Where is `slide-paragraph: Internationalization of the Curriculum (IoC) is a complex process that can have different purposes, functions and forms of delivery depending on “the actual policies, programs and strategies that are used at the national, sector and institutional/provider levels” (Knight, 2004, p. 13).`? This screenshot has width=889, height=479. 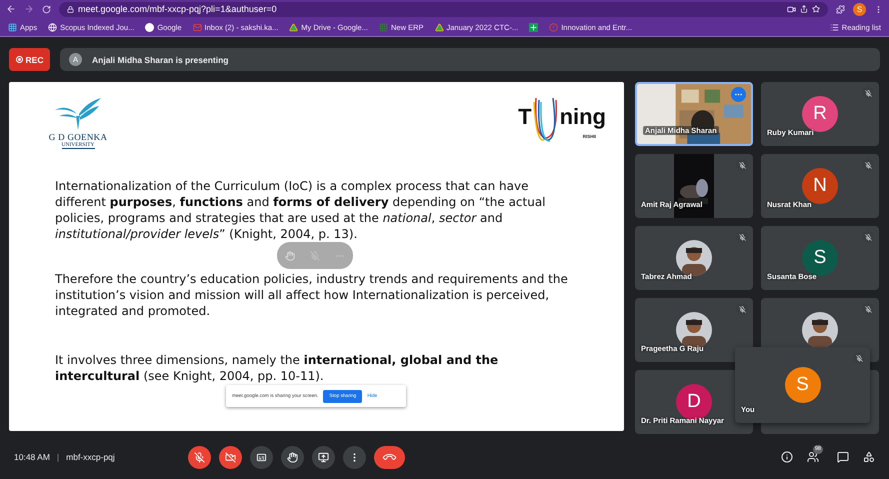 slide-paragraph: Internationalization of the Curriculum (IoC) is a complex process that can have different purposes, functions and forms of delivery depending on “the actual policies, programs and strategies that are used at the national, sector and institutional/provider levels” (Knight, 2004, p. 13). is located at coordinates (301, 210).